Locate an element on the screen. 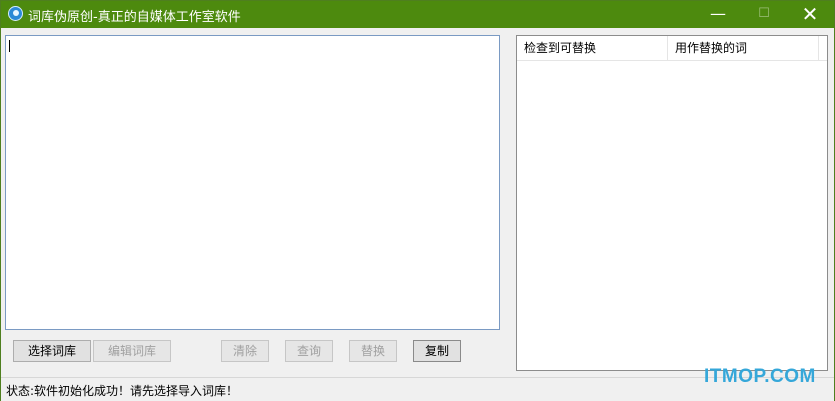 This screenshot has height=401, width=835. list-header: 检查到可替换 用作替换的词 is located at coordinates (672, 48).